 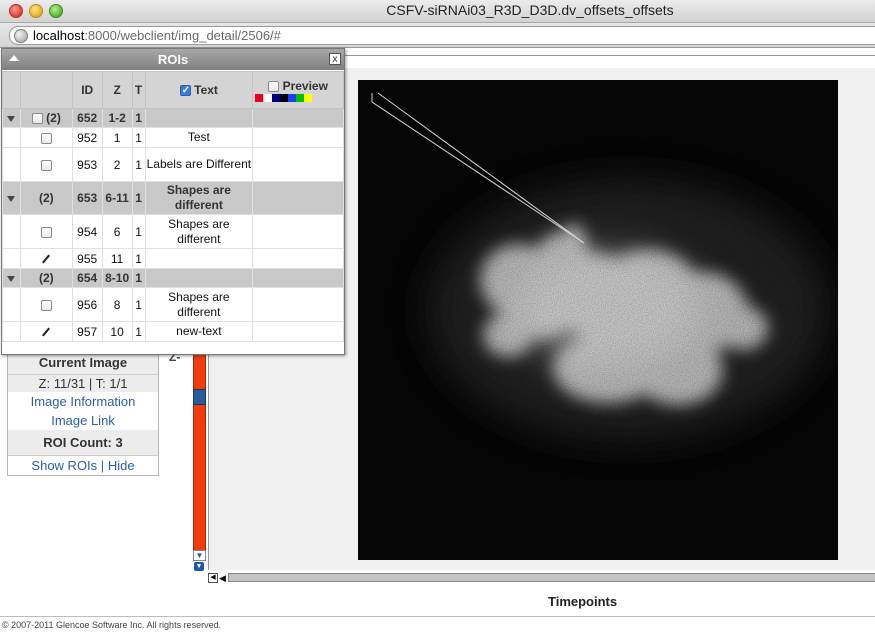 I want to click on roi-dialog-header: ROIs x, so click(x=173, y=59).